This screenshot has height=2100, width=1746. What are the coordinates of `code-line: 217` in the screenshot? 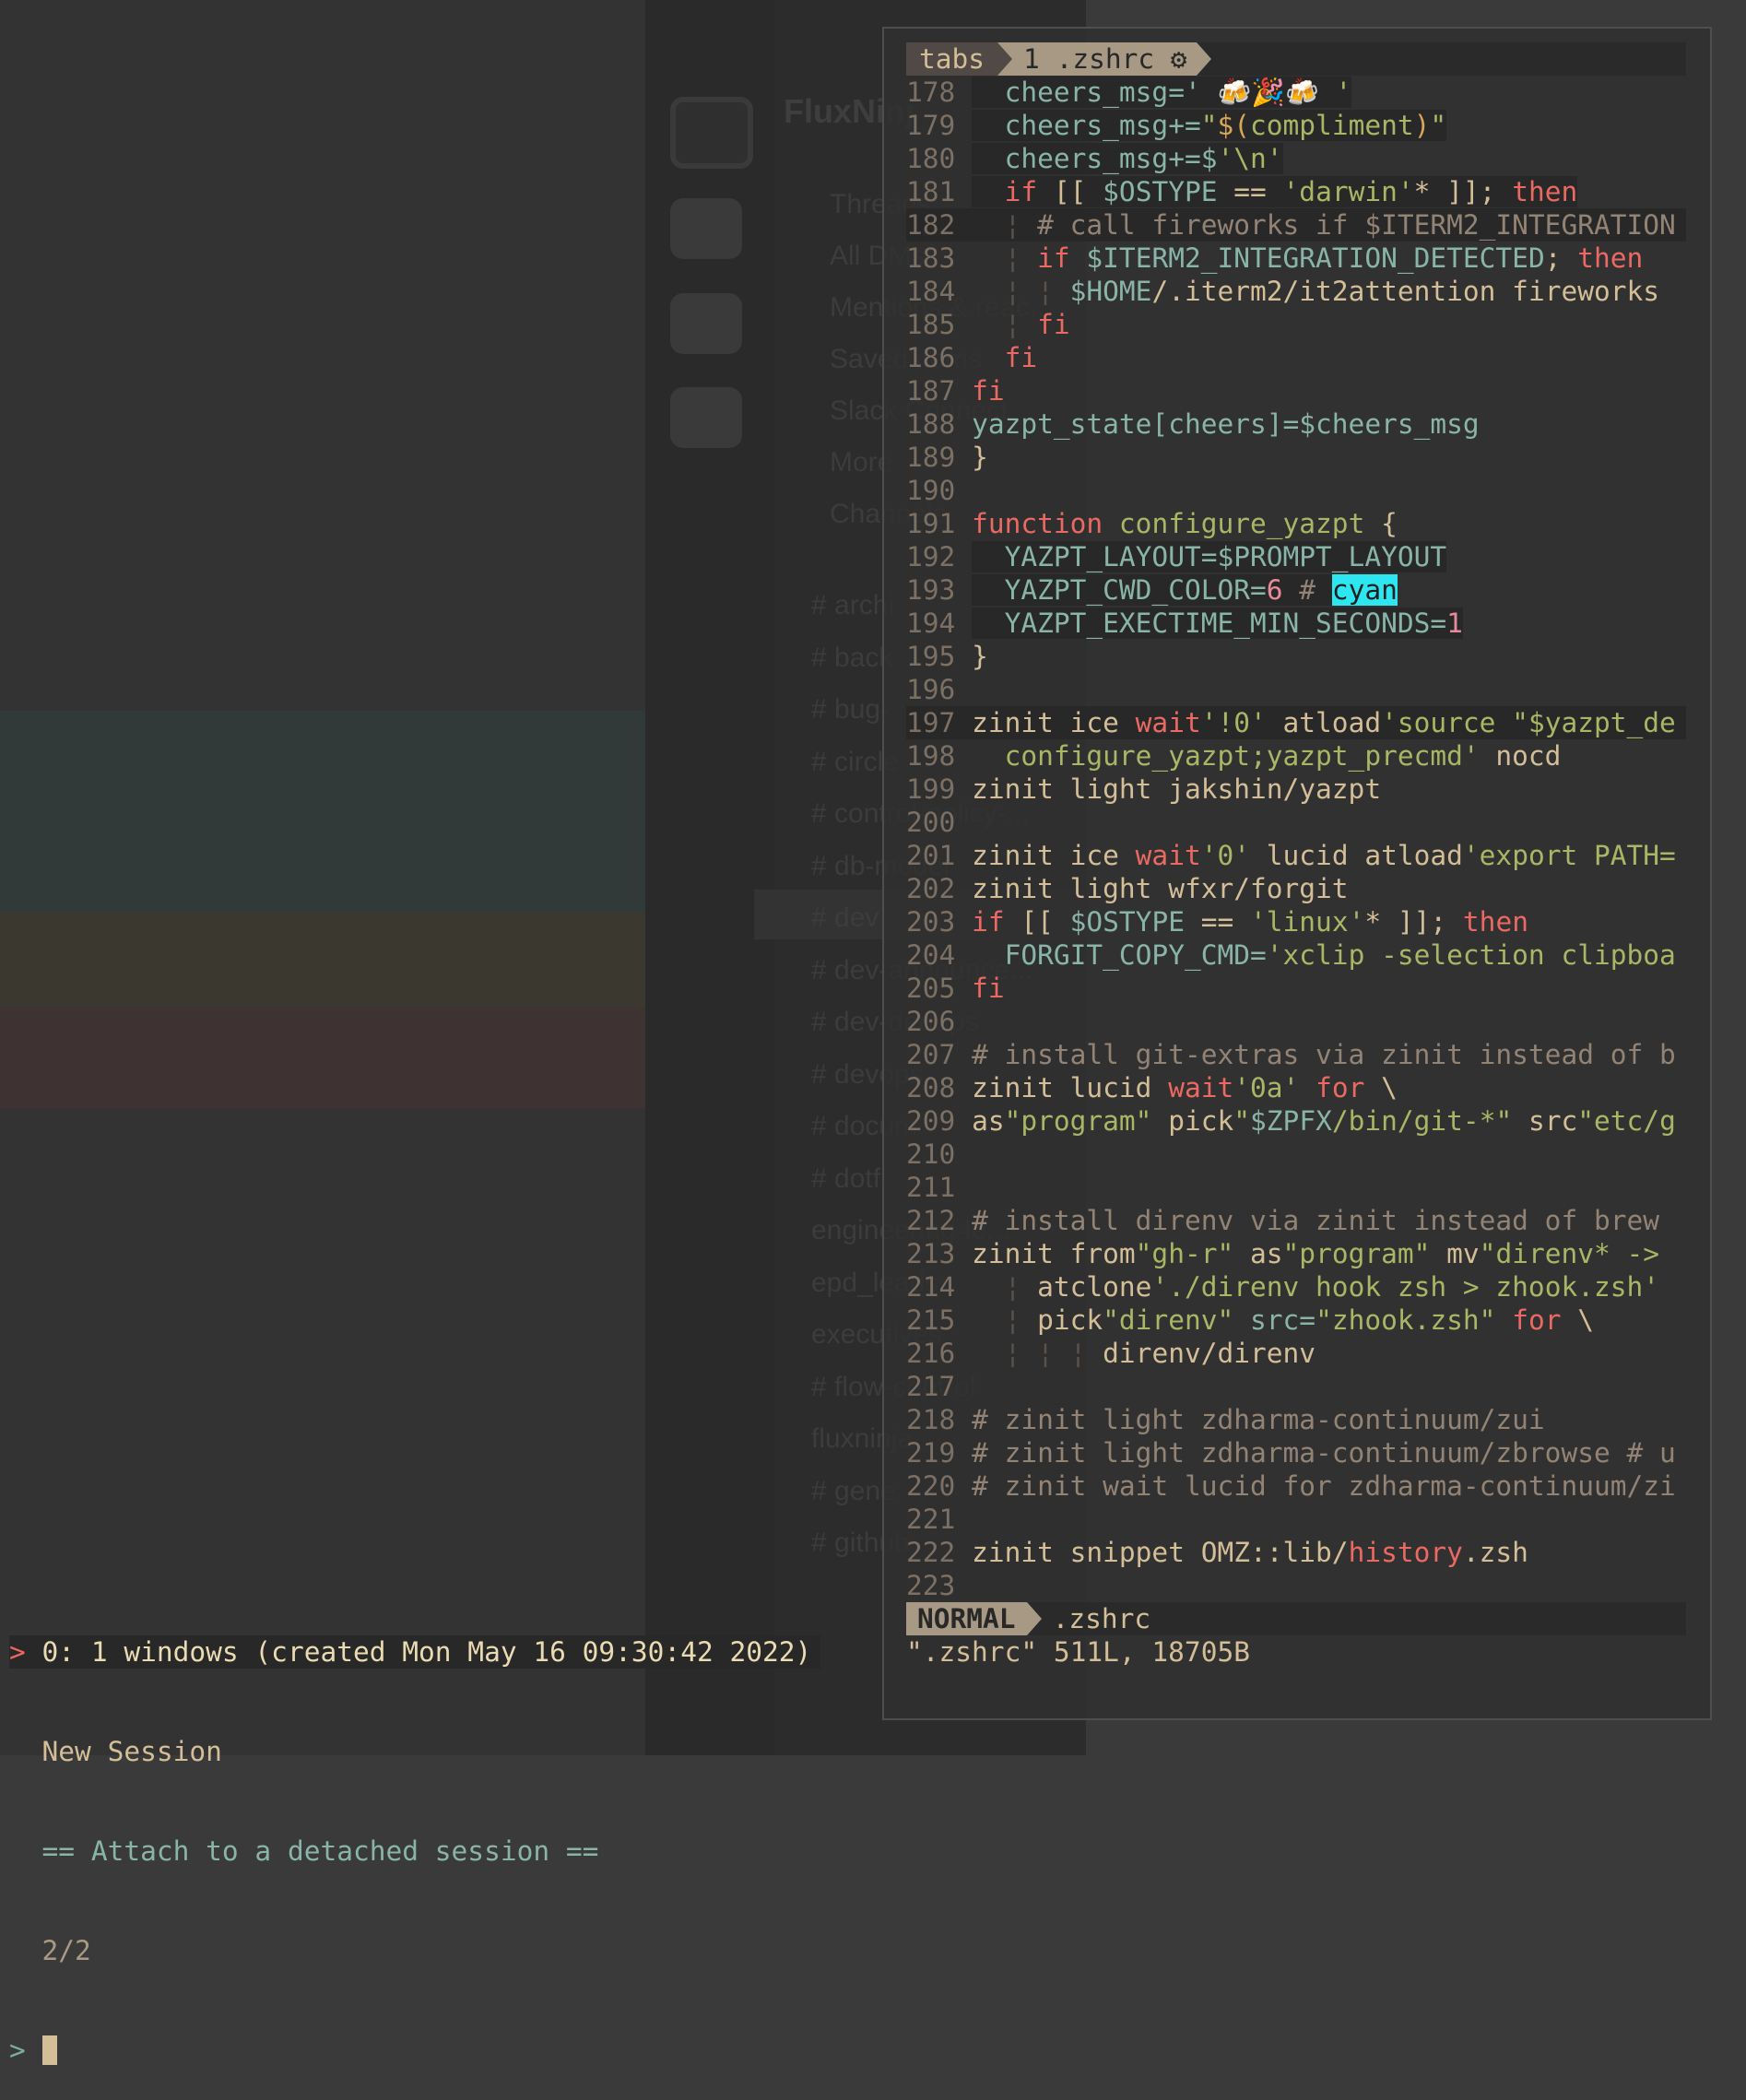 It's located at (1296, 1387).